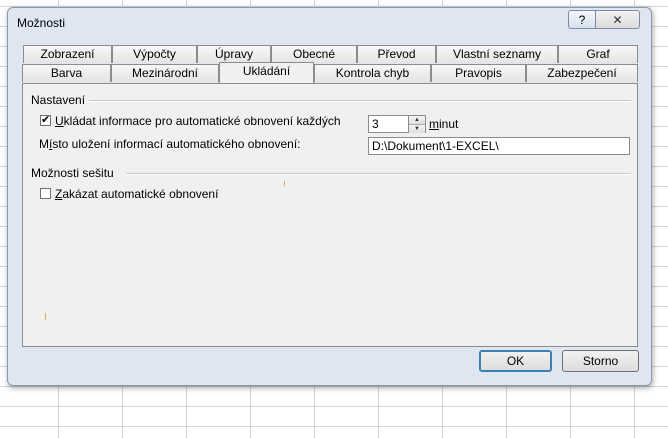  Describe the element at coordinates (497, 54) in the screenshot. I see `tab-vlastni-seznamy: Vlastní seznamy` at that location.